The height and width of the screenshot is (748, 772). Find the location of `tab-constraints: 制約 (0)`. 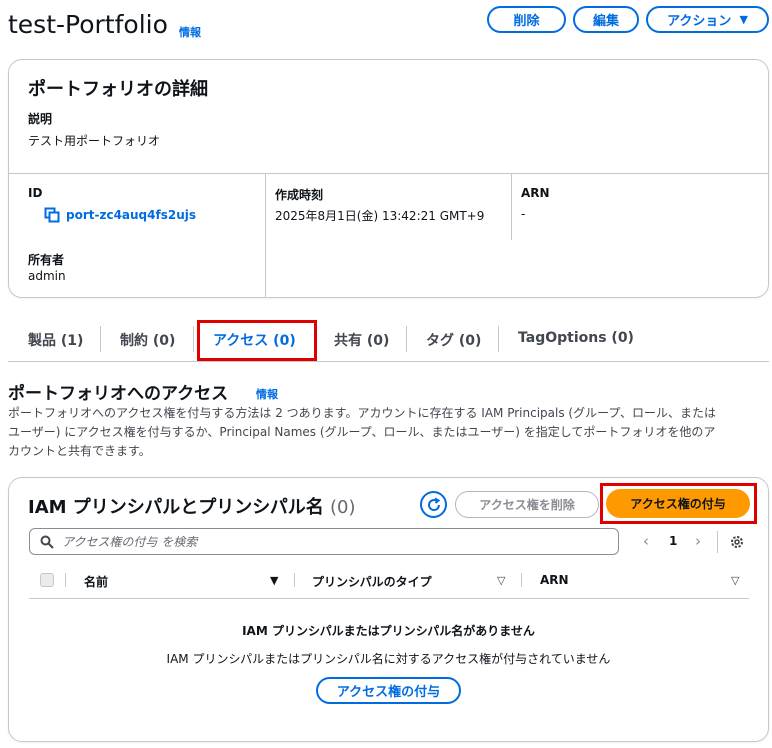

tab-constraints: 制約 (0) is located at coordinates (147, 340).